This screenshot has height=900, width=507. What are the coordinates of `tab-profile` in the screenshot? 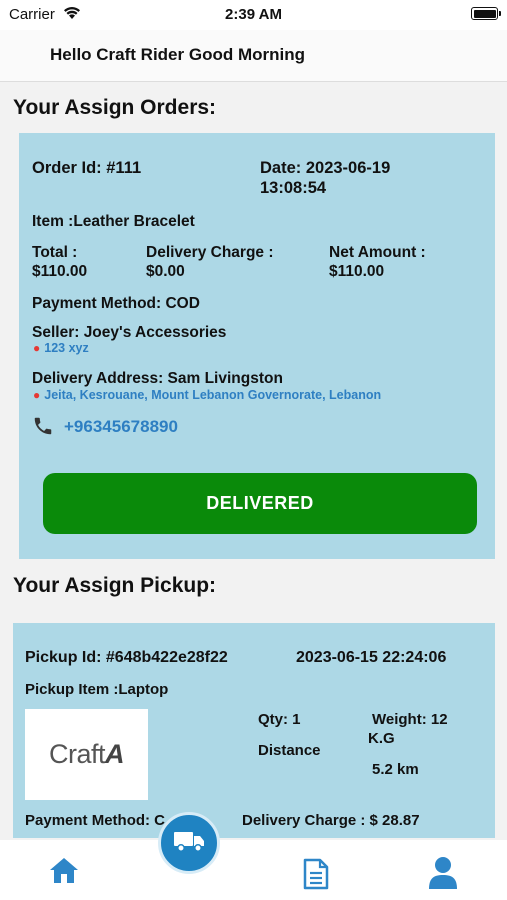 It's located at (443, 875).